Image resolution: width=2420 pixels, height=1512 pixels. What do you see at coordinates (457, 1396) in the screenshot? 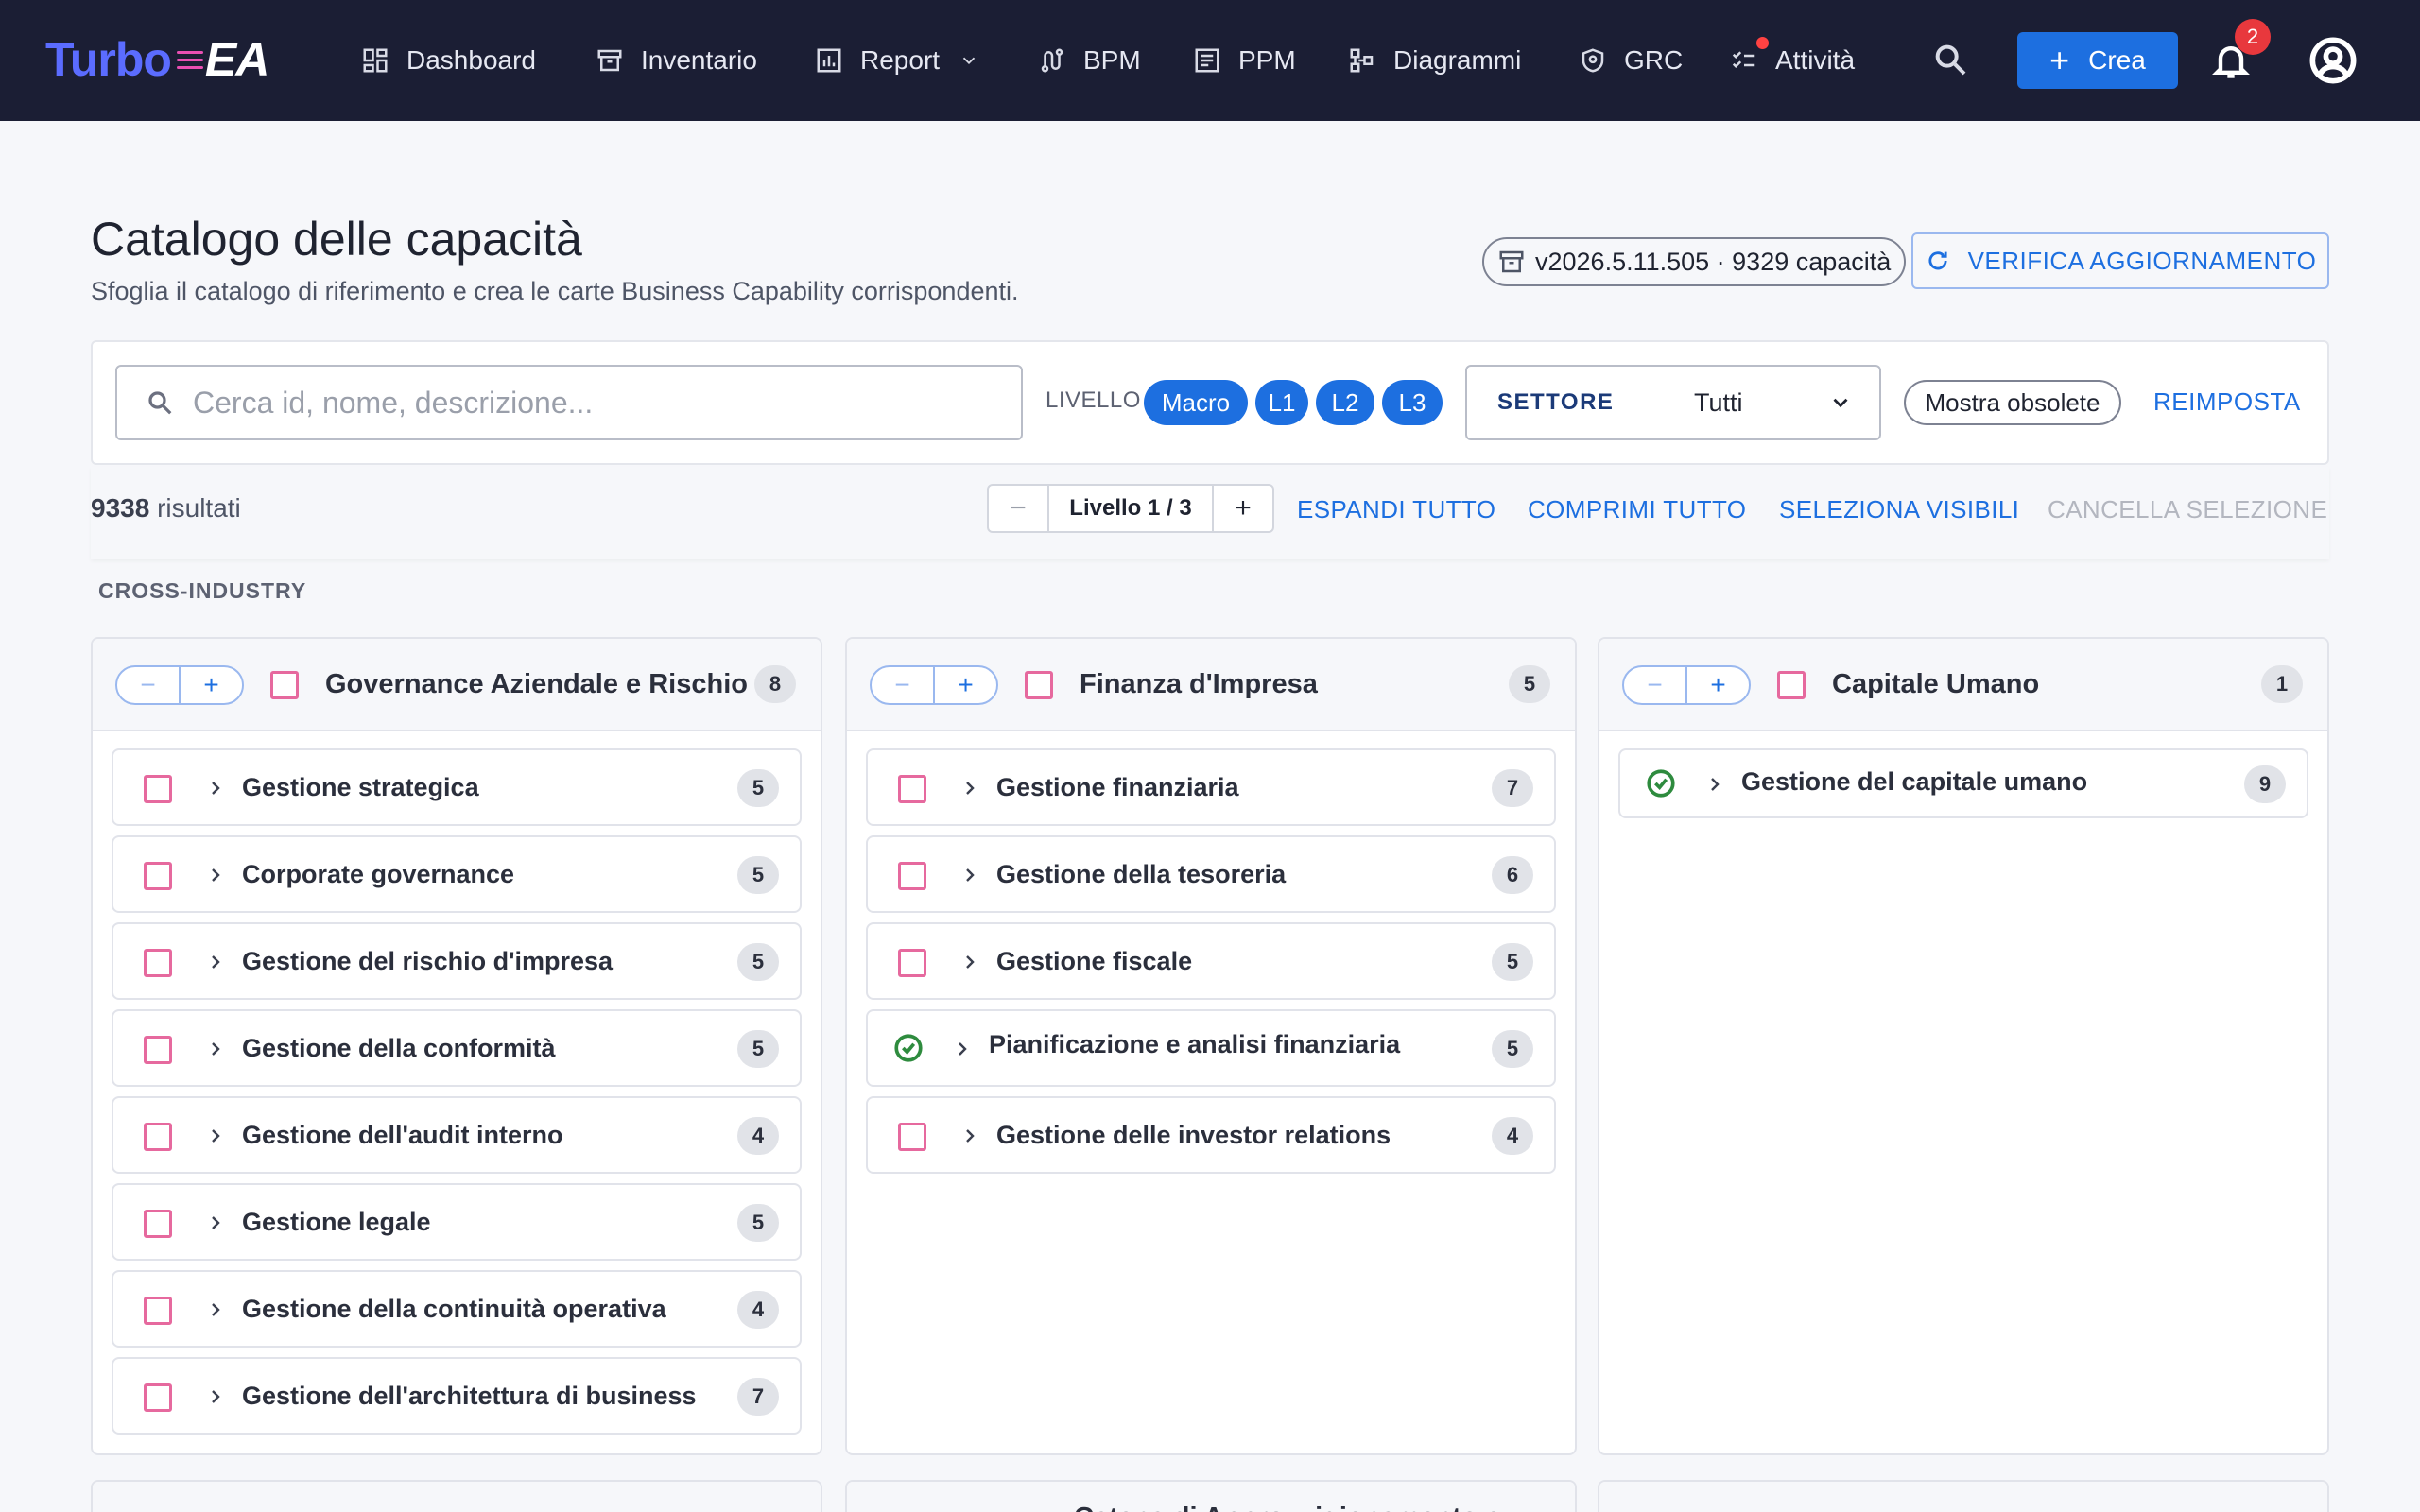
I see `capability-row: Gestione dell'architettura di business 7` at bounding box center [457, 1396].